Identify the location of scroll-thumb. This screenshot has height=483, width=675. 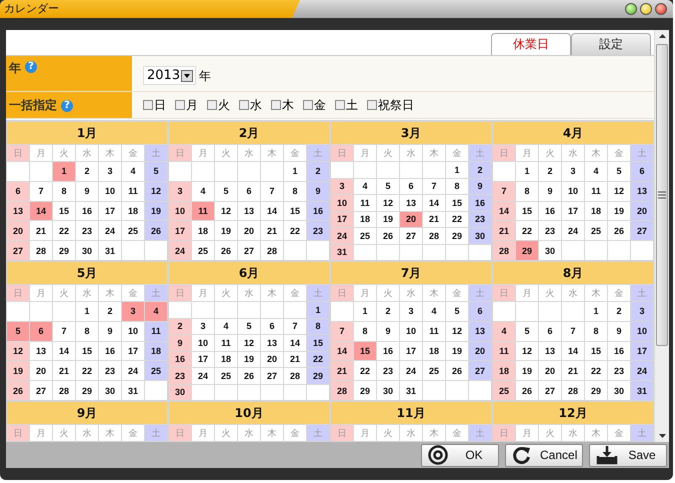
(662, 195).